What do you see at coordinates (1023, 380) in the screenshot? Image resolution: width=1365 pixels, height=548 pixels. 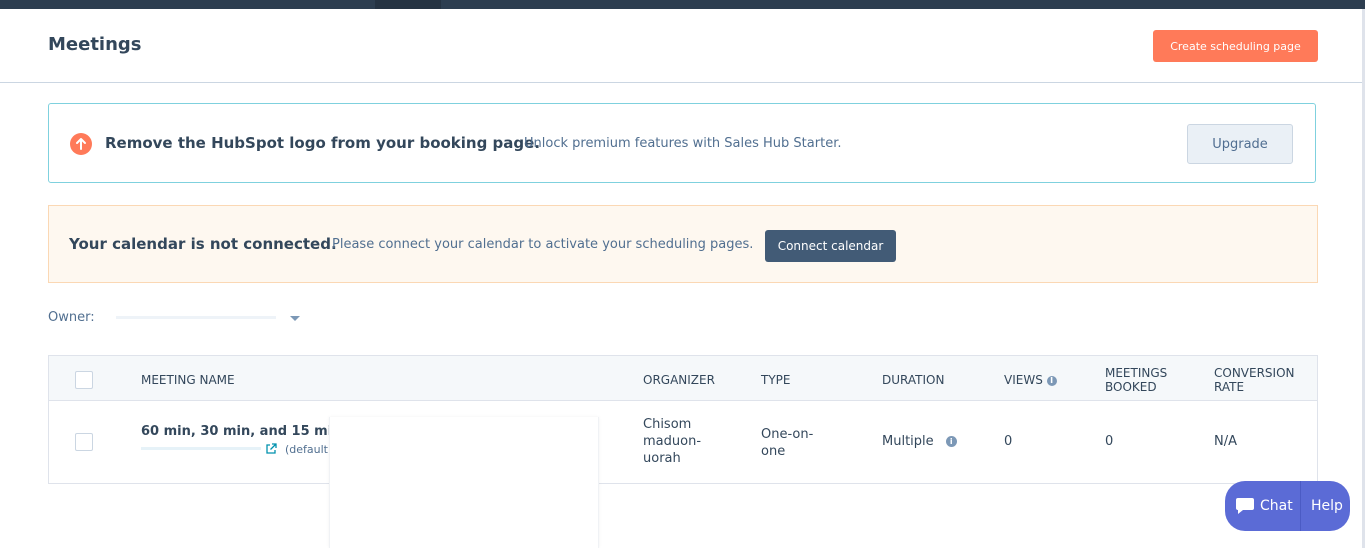 I see `column-views-label: VIEWS` at bounding box center [1023, 380].